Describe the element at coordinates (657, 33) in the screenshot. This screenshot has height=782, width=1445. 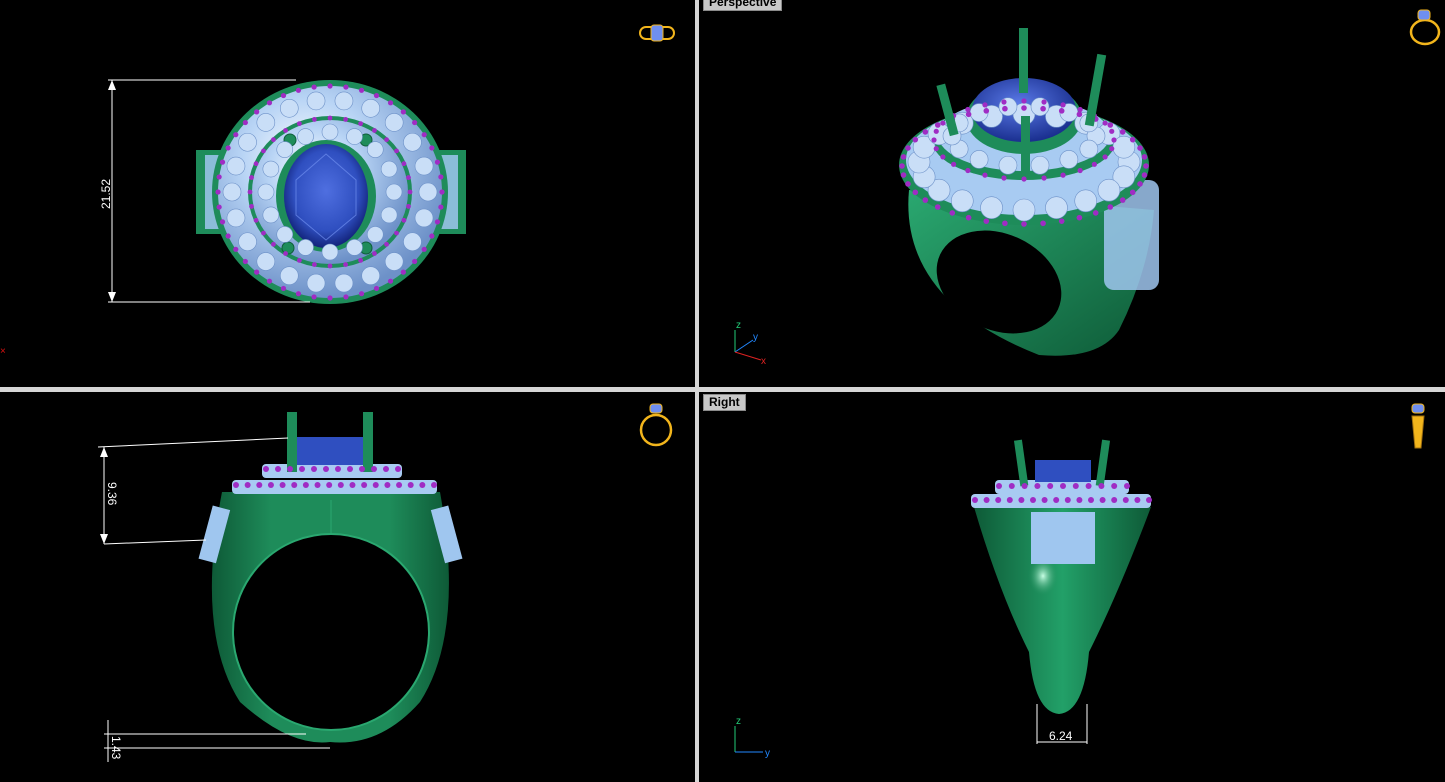
I see `ring-top-view-icon` at that location.